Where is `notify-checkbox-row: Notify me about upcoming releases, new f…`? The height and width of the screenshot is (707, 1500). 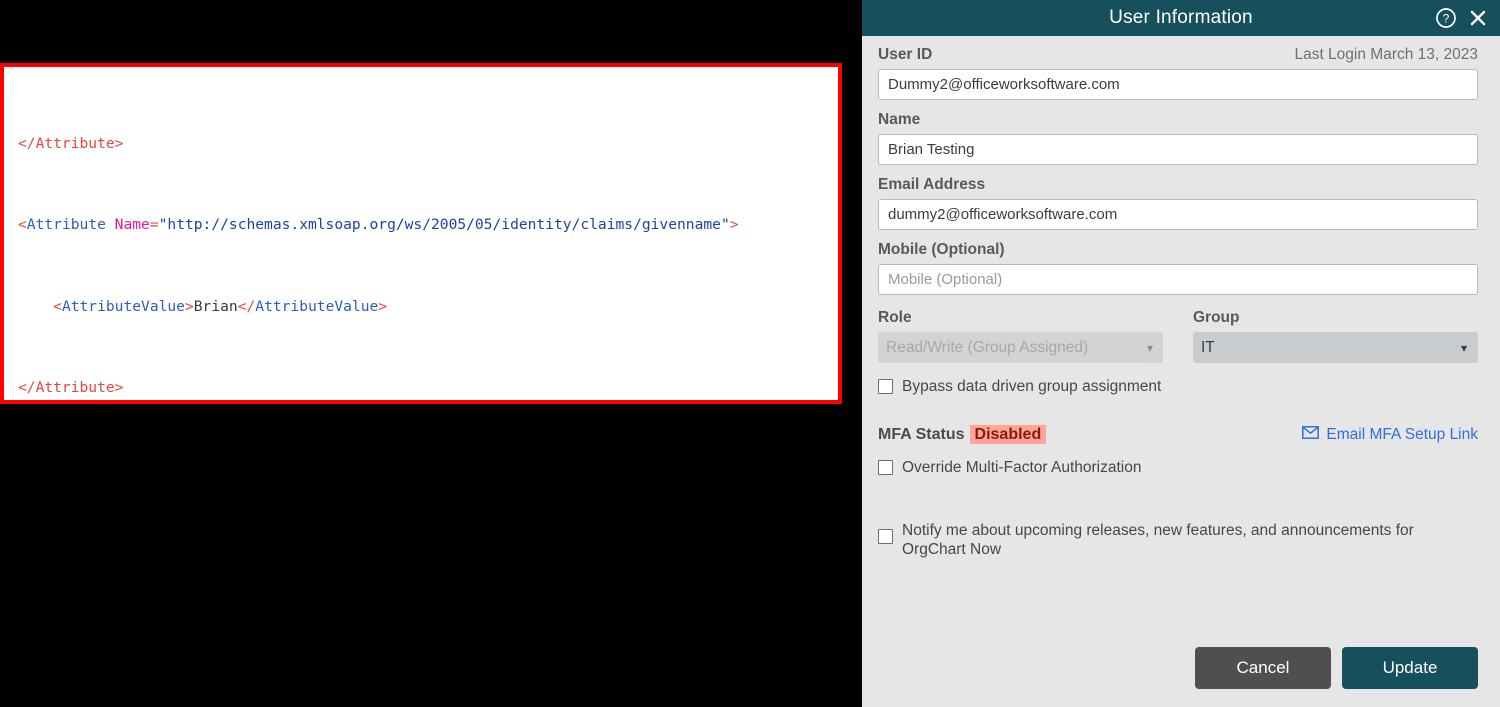 notify-checkbox-row: Notify me about upcoming releases, new f… is located at coordinates (1178, 540).